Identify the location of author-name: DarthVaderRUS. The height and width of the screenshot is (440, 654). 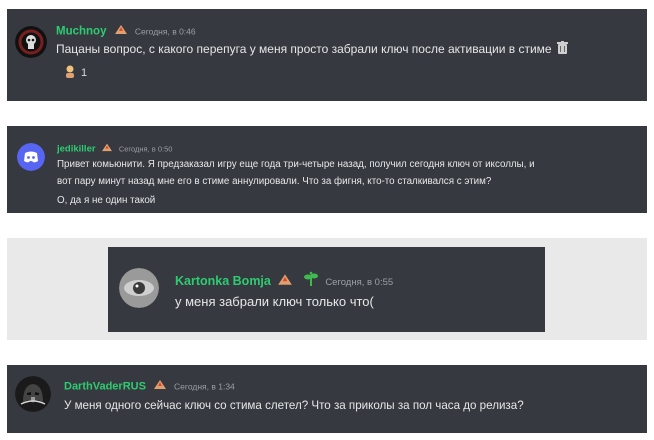
(105, 386).